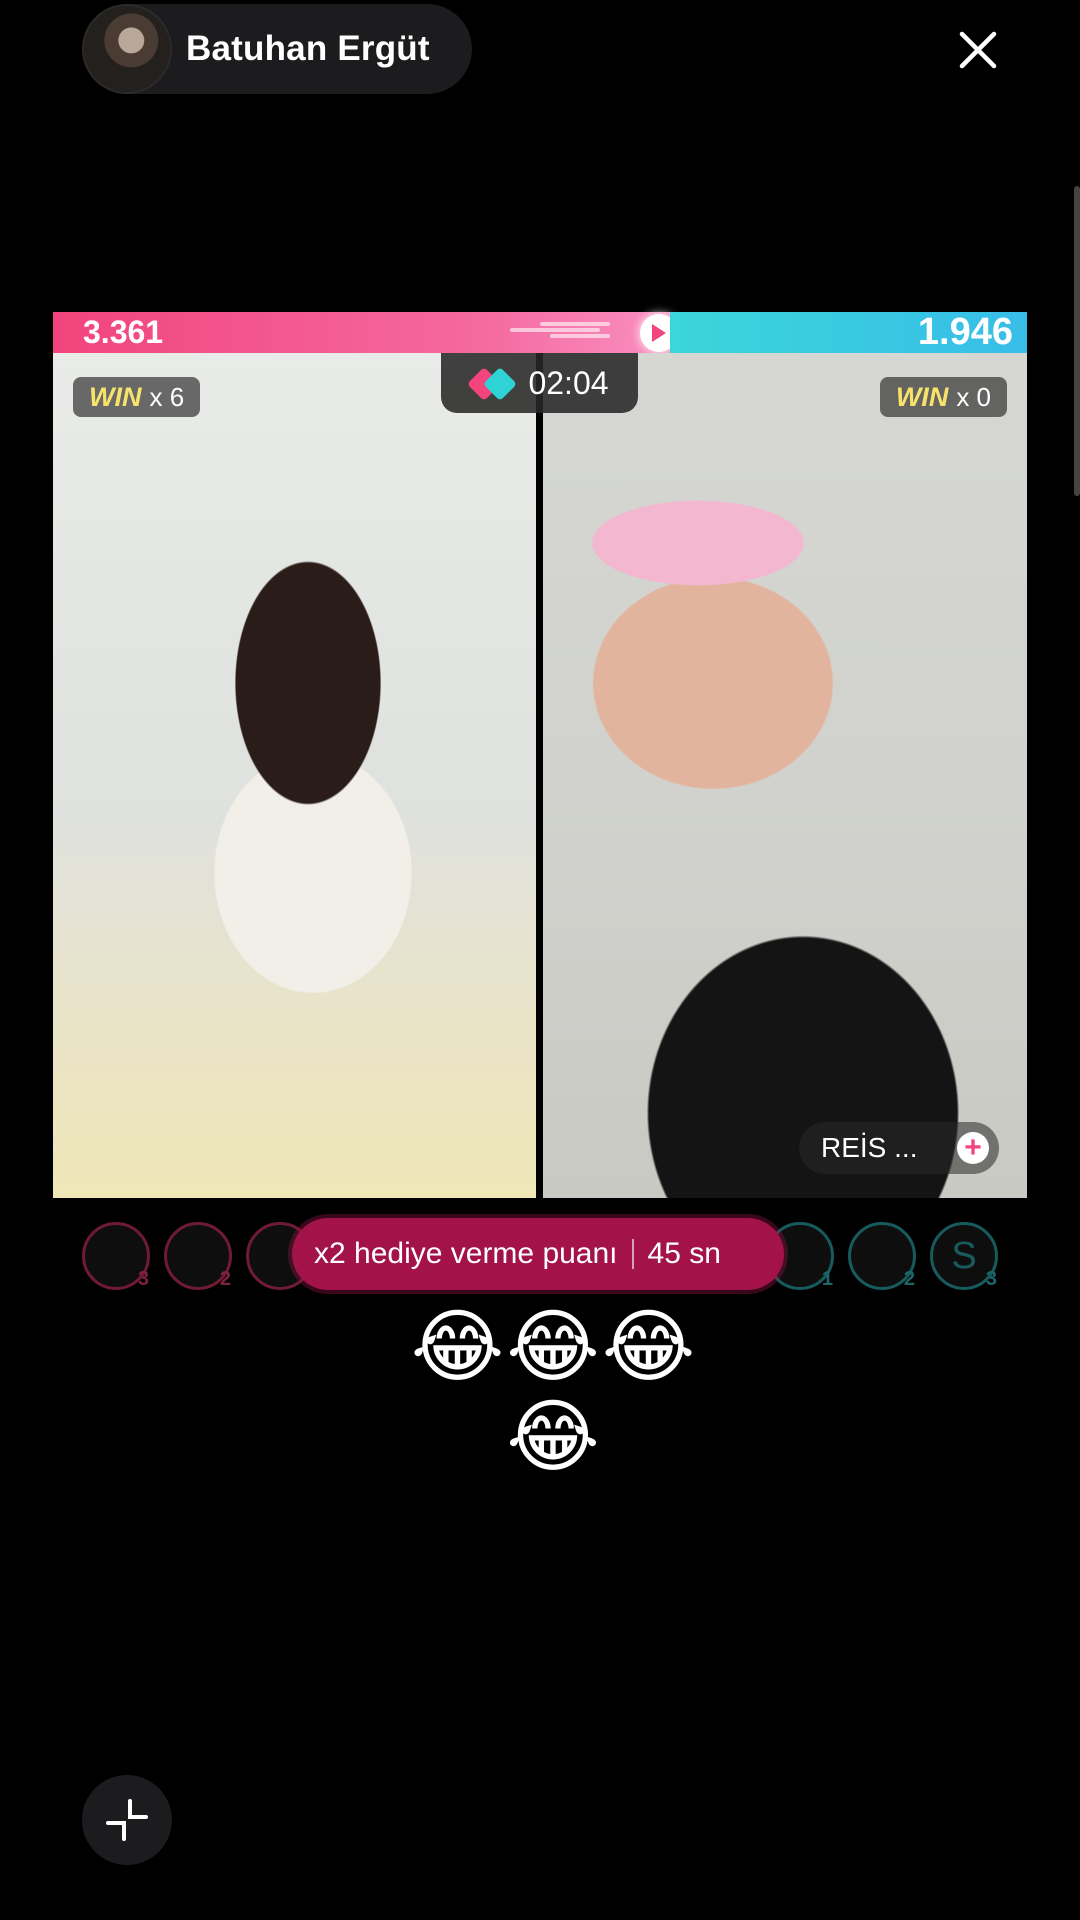 The width and height of the screenshot is (1080, 1920). What do you see at coordinates (167, 396) in the screenshot?
I see `left-win-count: x 6` at bounding box center [167, 396].